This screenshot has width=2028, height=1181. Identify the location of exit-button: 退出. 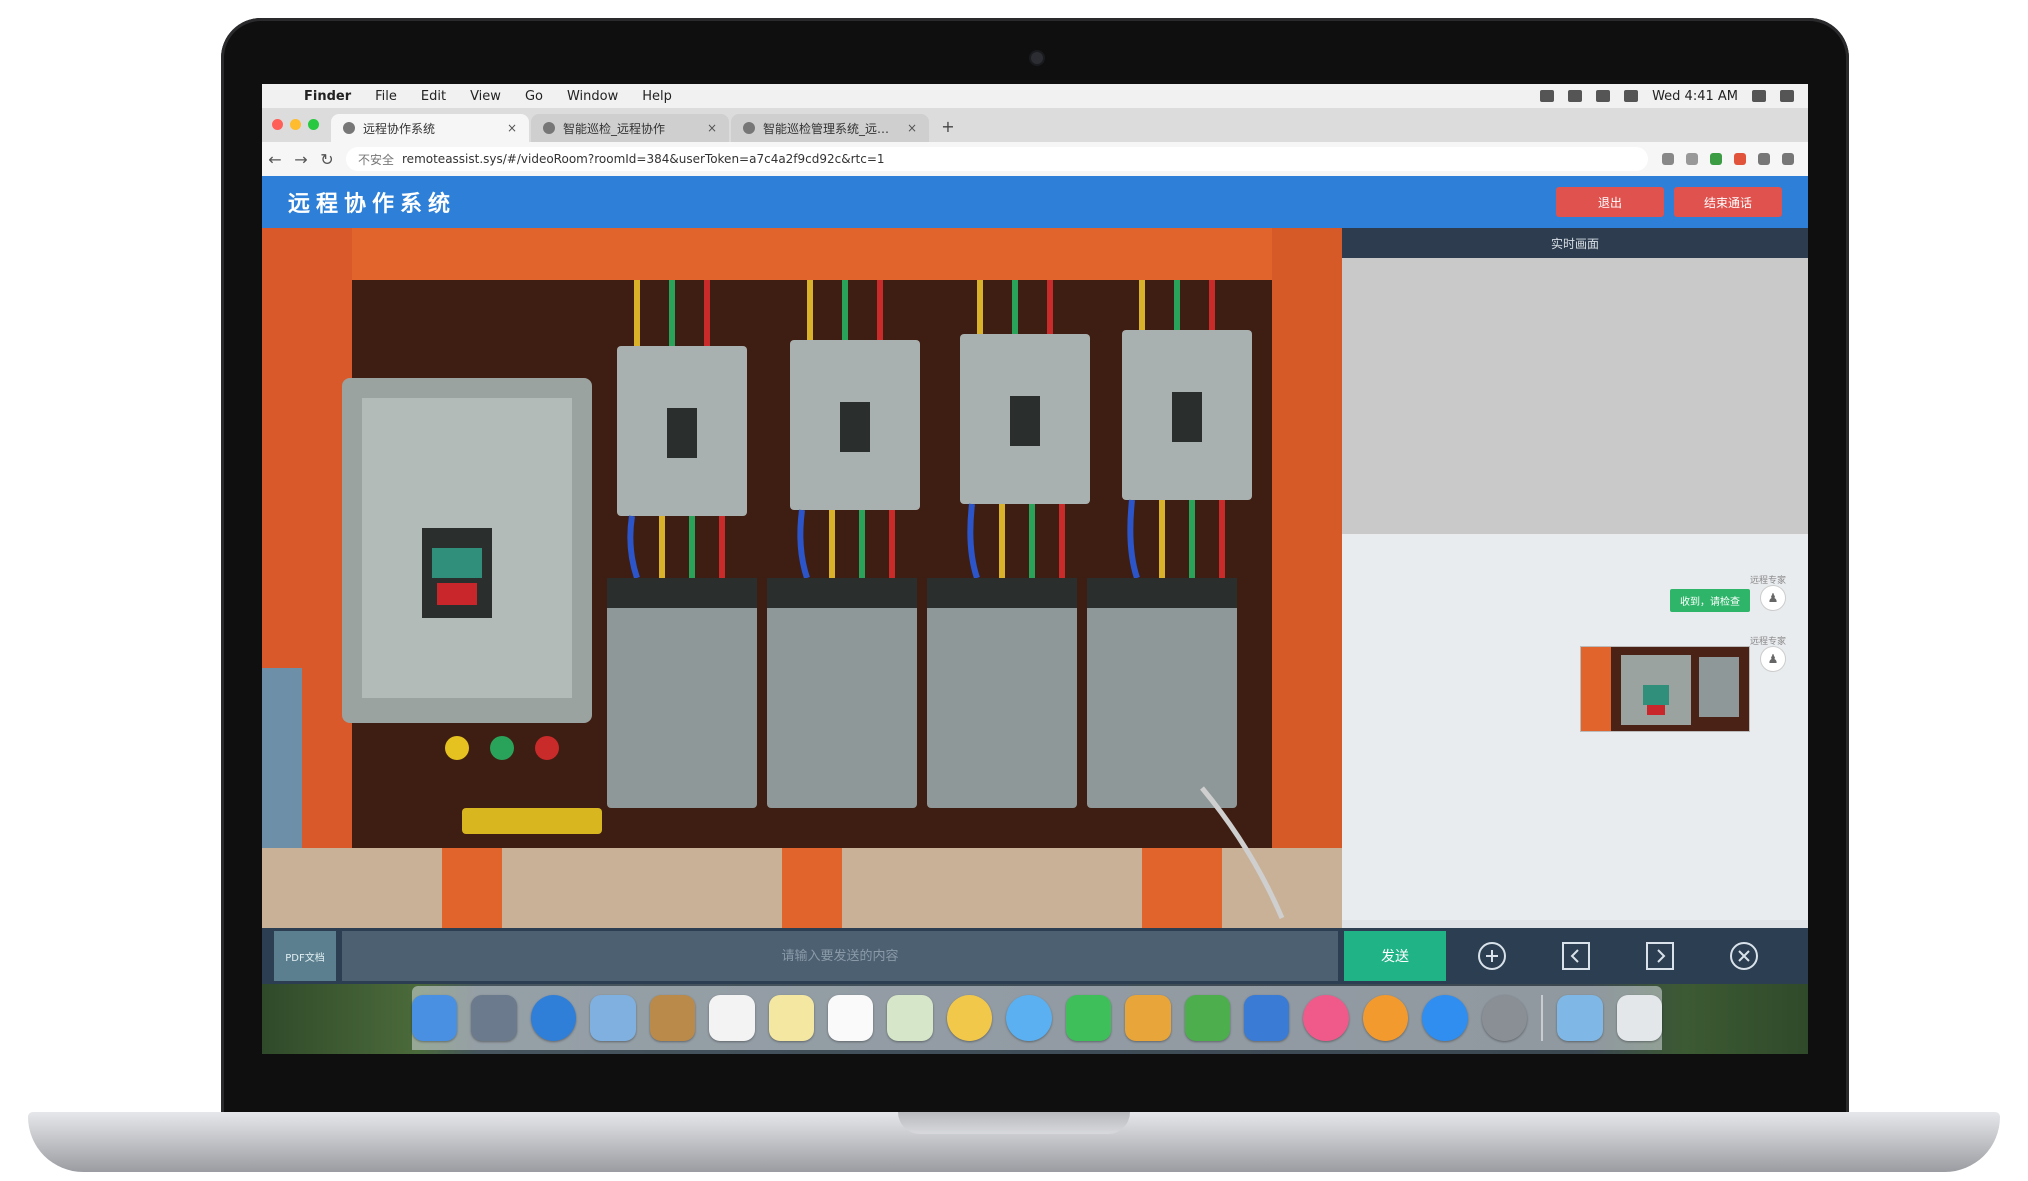
(1610, 202).